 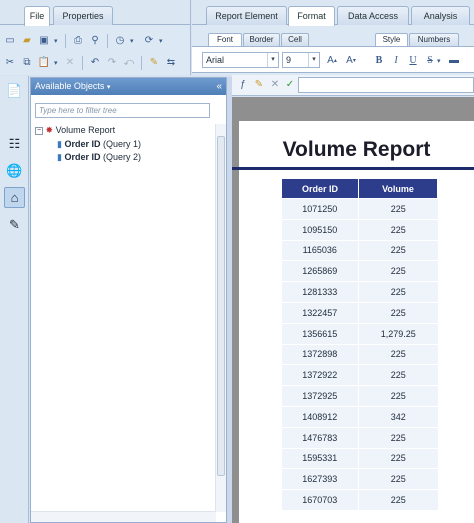 I want to click on grow-font-icon: A ▴, so click(x=332, y=61).